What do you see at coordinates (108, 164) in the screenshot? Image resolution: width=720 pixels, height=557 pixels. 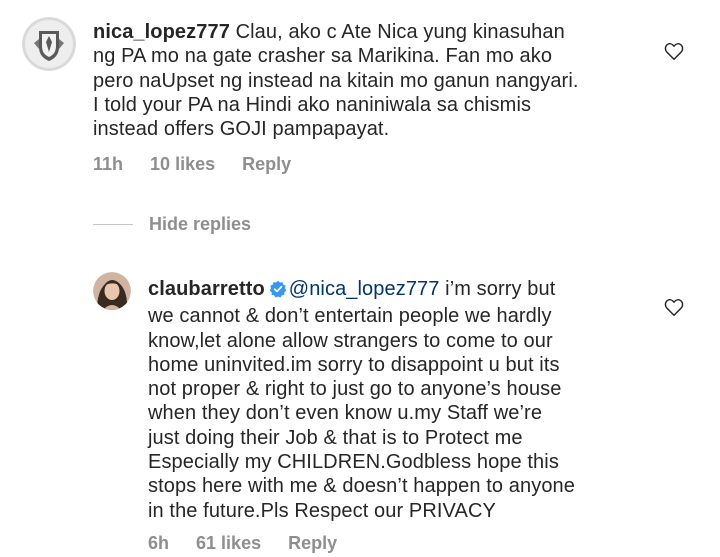 I see `comment-time: 11h` at bounding box center [108, 164].